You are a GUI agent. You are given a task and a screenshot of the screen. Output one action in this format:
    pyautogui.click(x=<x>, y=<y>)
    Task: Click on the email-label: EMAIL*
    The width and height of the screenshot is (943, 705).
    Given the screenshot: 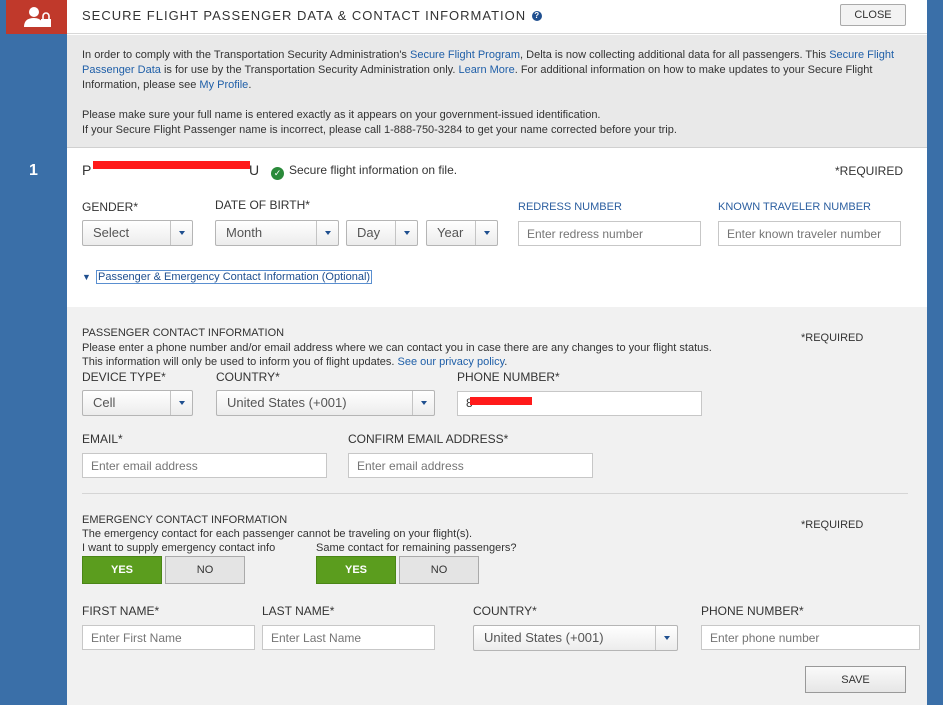 What is the action you would take?
    pyautogui.click(x=102, y=439)
    